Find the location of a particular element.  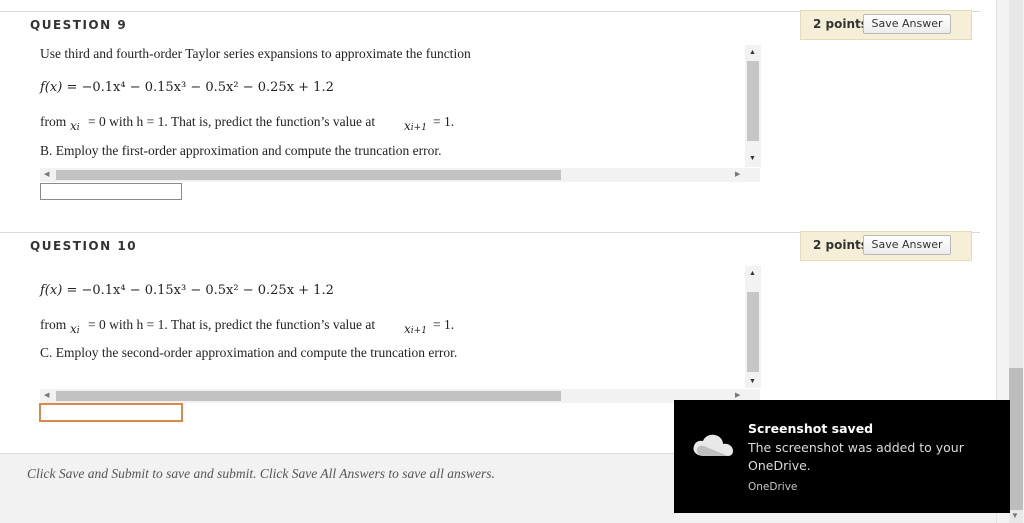

question-10-vertical-scrollbar: ▲ ▼ is located at coordinates (753, 327).